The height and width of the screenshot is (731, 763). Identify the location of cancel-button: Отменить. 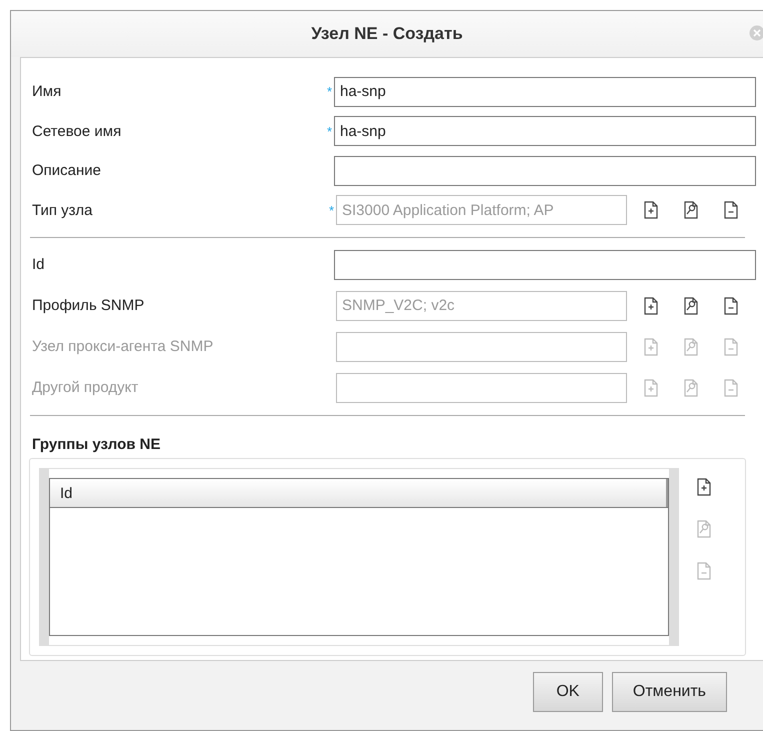
(669, 692).